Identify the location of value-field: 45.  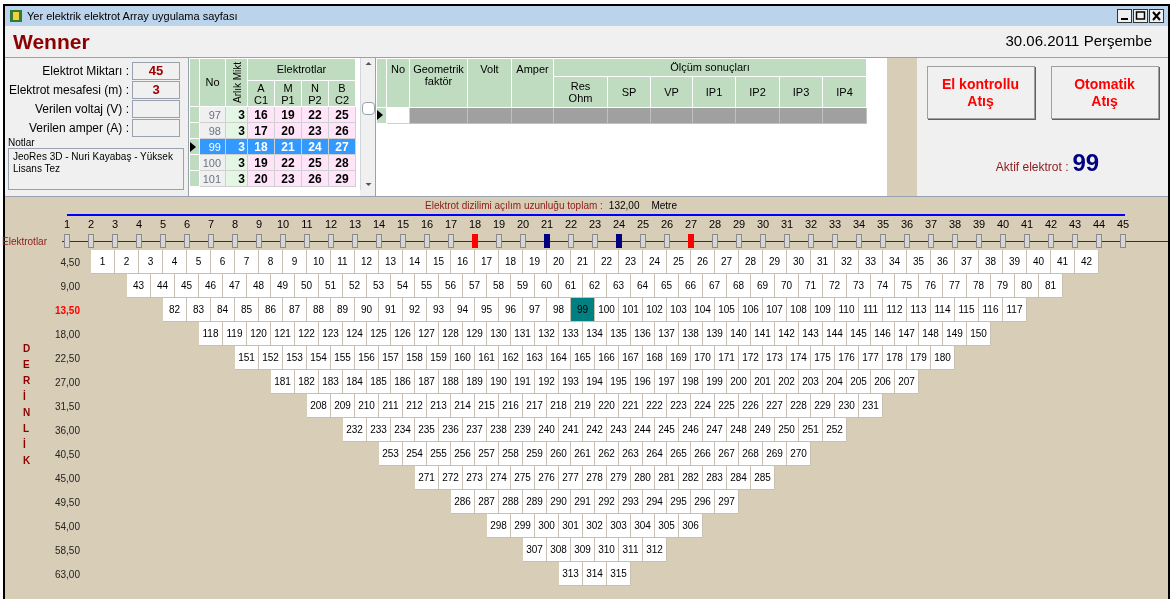
(156, 70).